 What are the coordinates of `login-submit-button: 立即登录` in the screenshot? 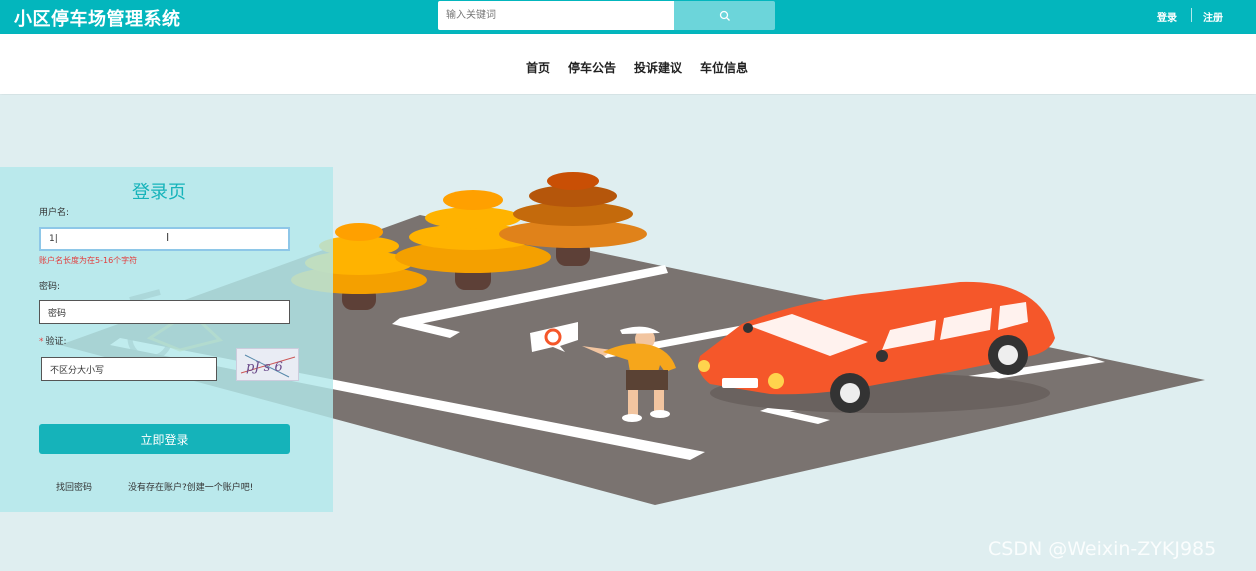 It's located at (164, 439).